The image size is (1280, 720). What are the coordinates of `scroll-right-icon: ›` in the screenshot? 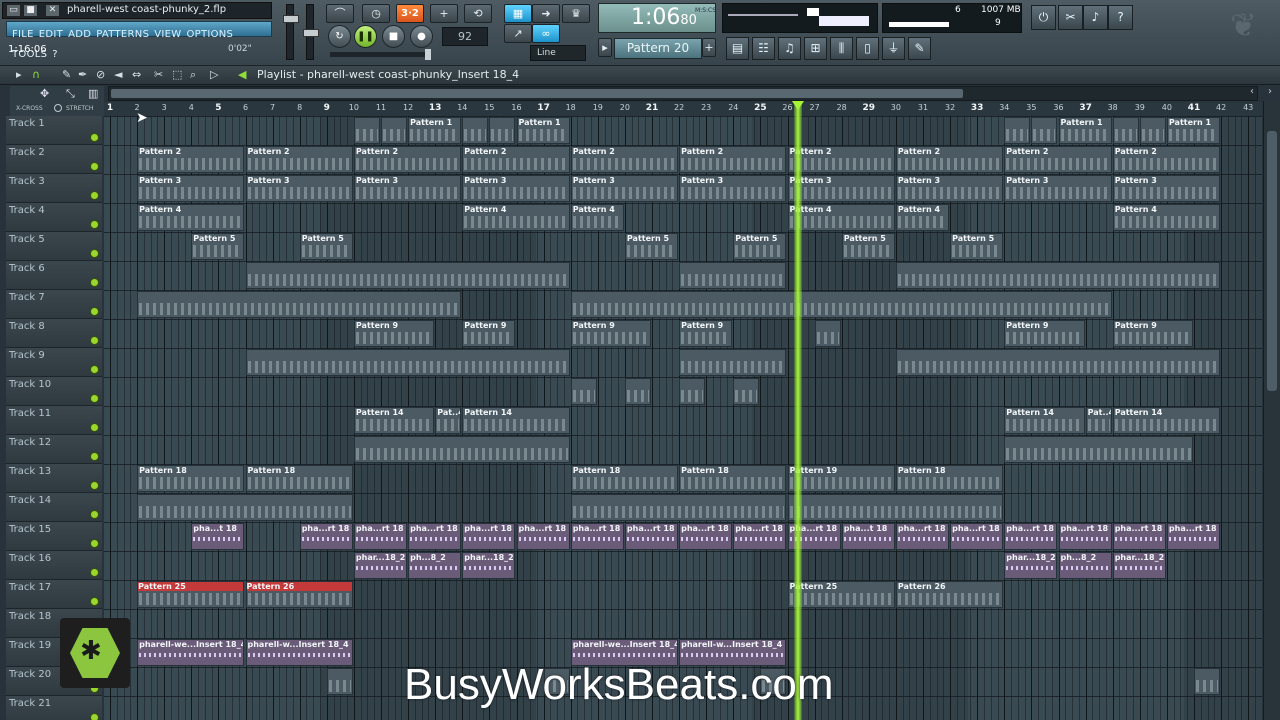 It's located at (1270, 91).